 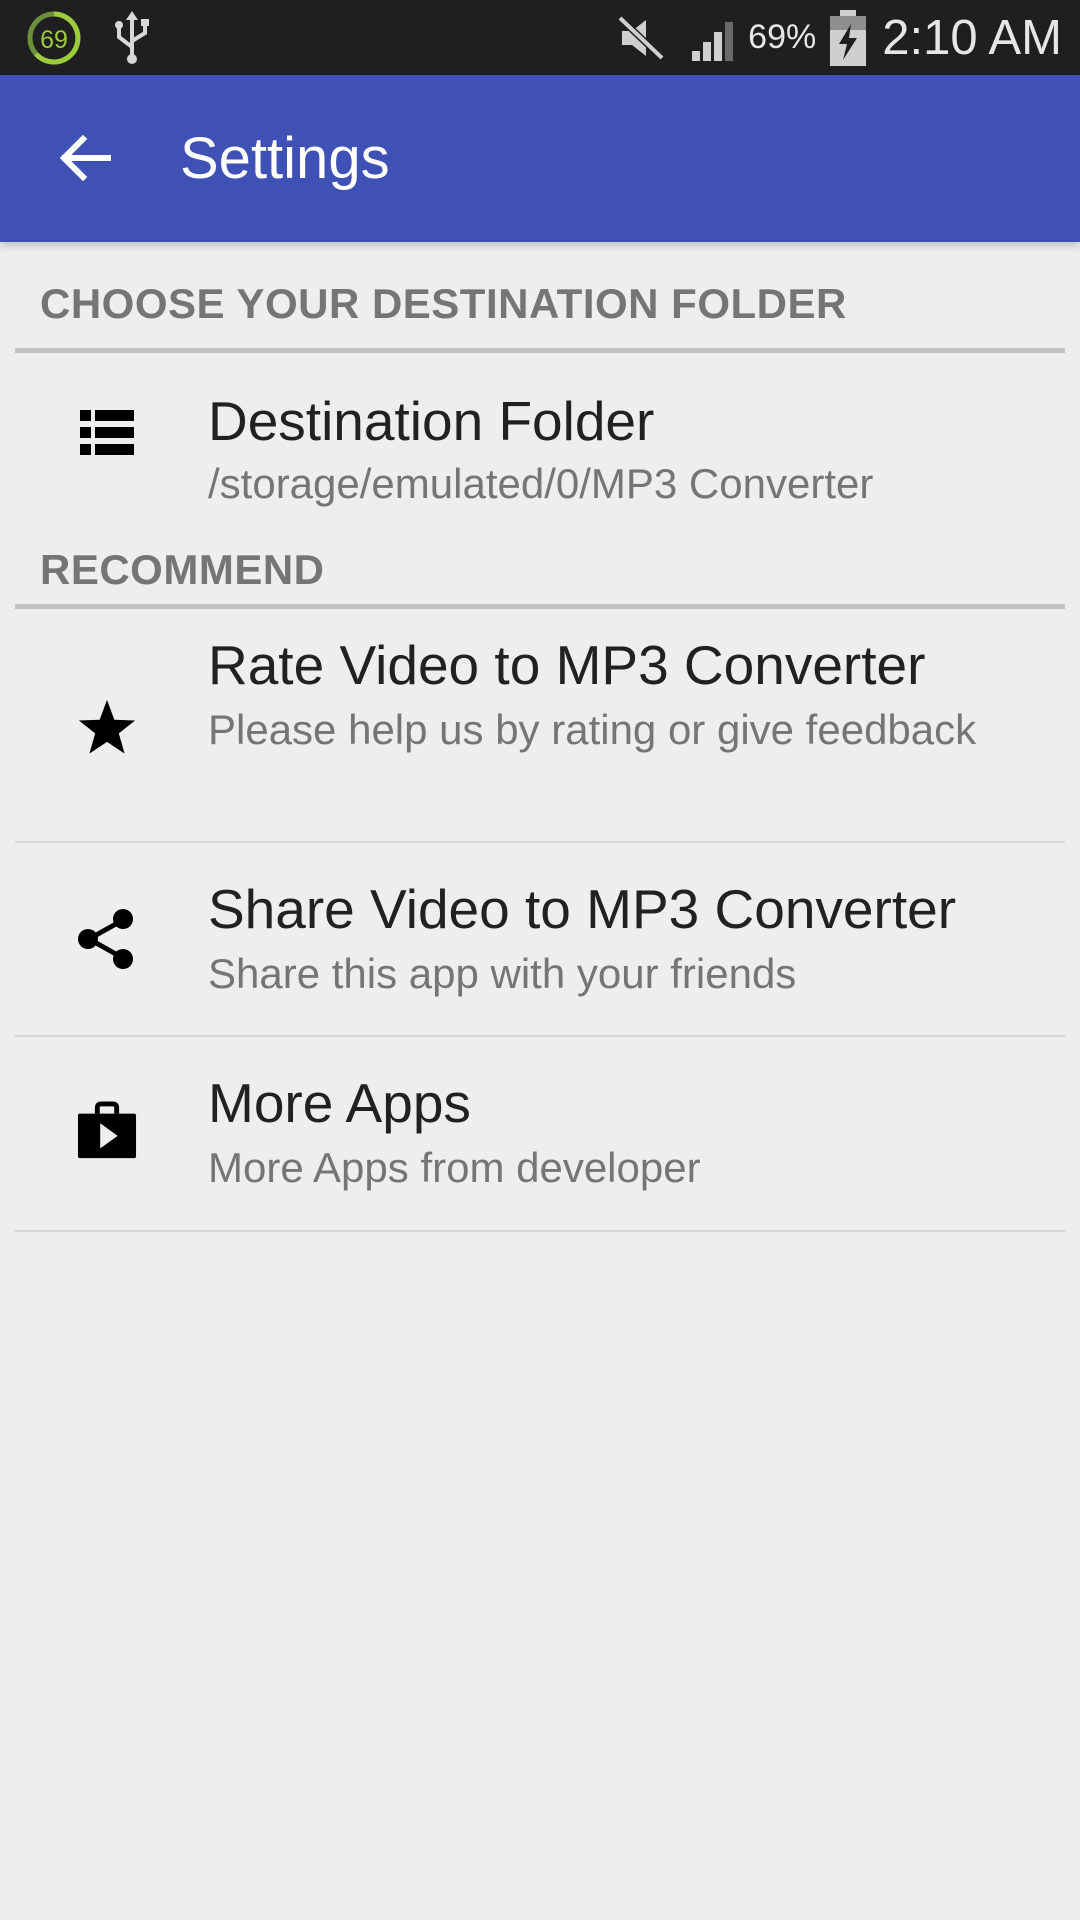 What do you see at coordinates (443, 303) in the screenshot?
I see `category-title: CHOOSE YOUR DESTINATION FOLDER` at bounding box center [443, 303].